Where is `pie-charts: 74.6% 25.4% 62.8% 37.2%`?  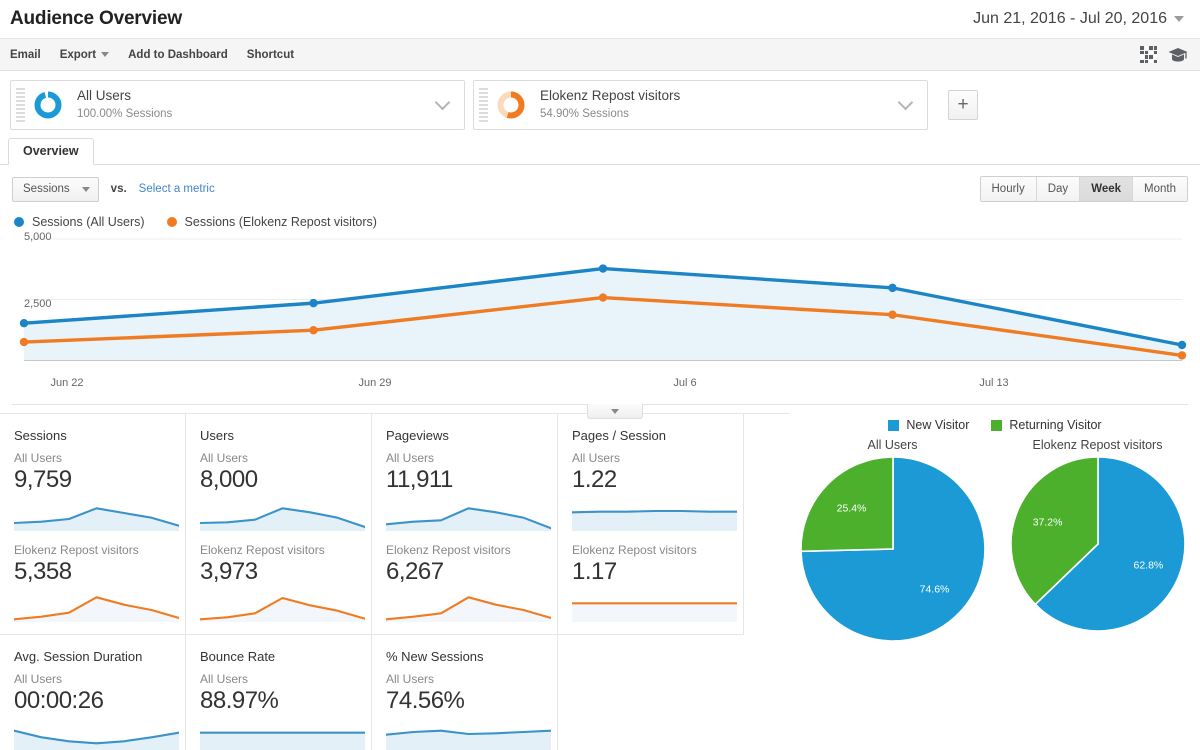 pie-charts: 74.6% 25.4% 62.8% 37.2% is located at coordinates (995, 549).